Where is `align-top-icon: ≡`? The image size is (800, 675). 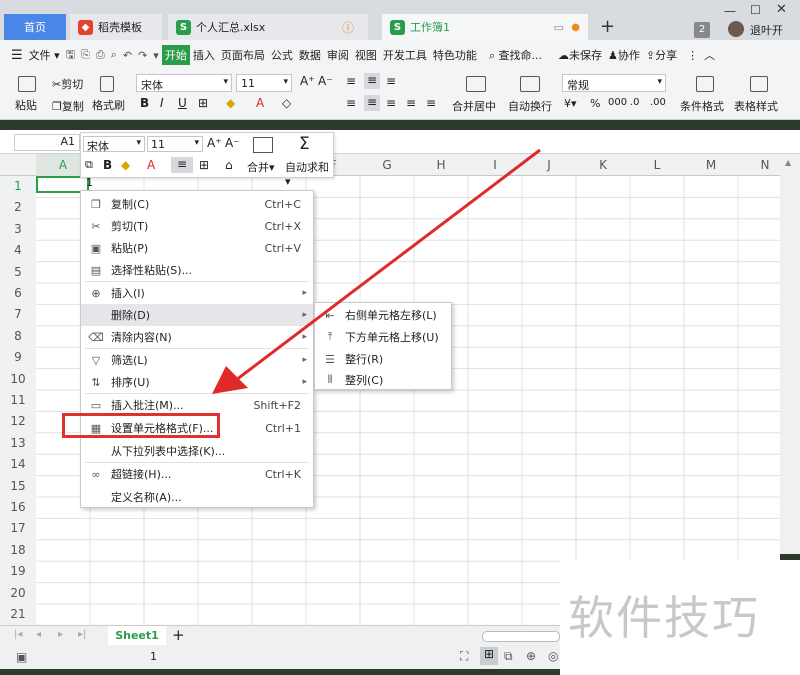 align-top-icon: ≡ is located at coordinates (351, 81).